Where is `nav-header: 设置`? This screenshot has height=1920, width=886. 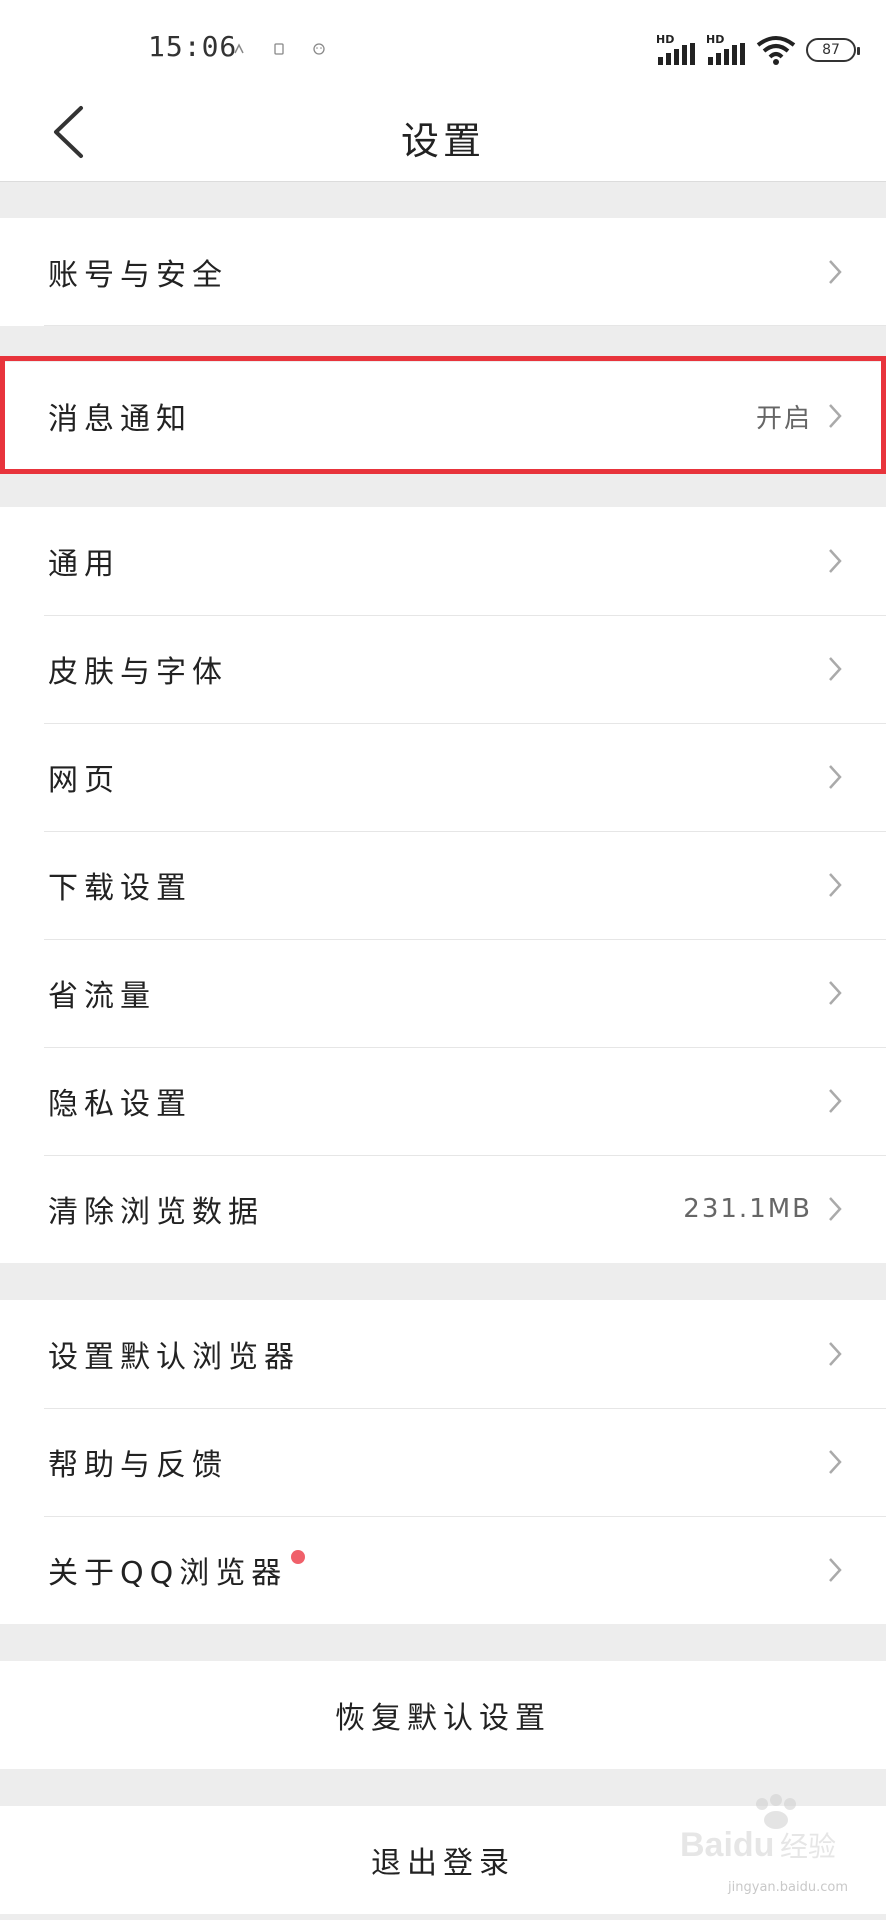
nav-header: 设置 is located at coordinates (443, 132).